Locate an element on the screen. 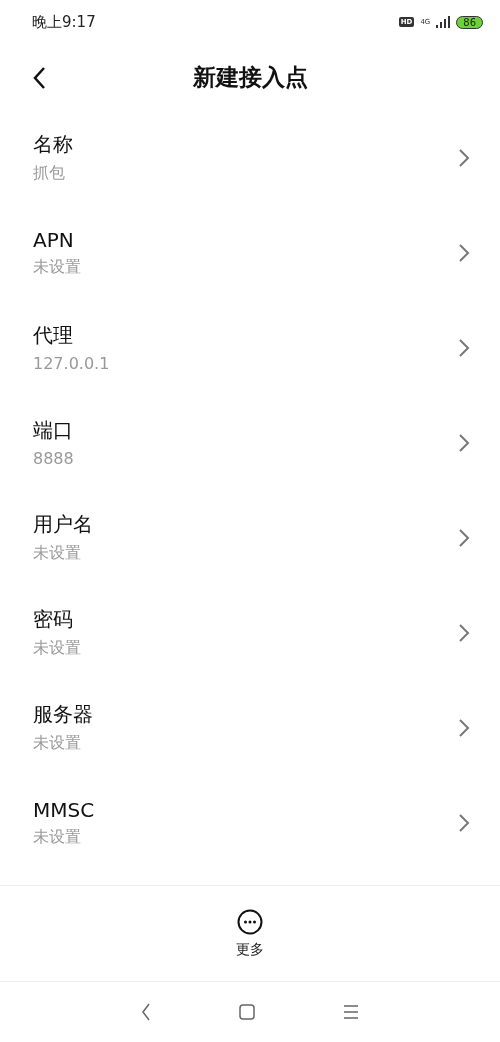  more-button: 更多 is located at coordinates (250, 933).